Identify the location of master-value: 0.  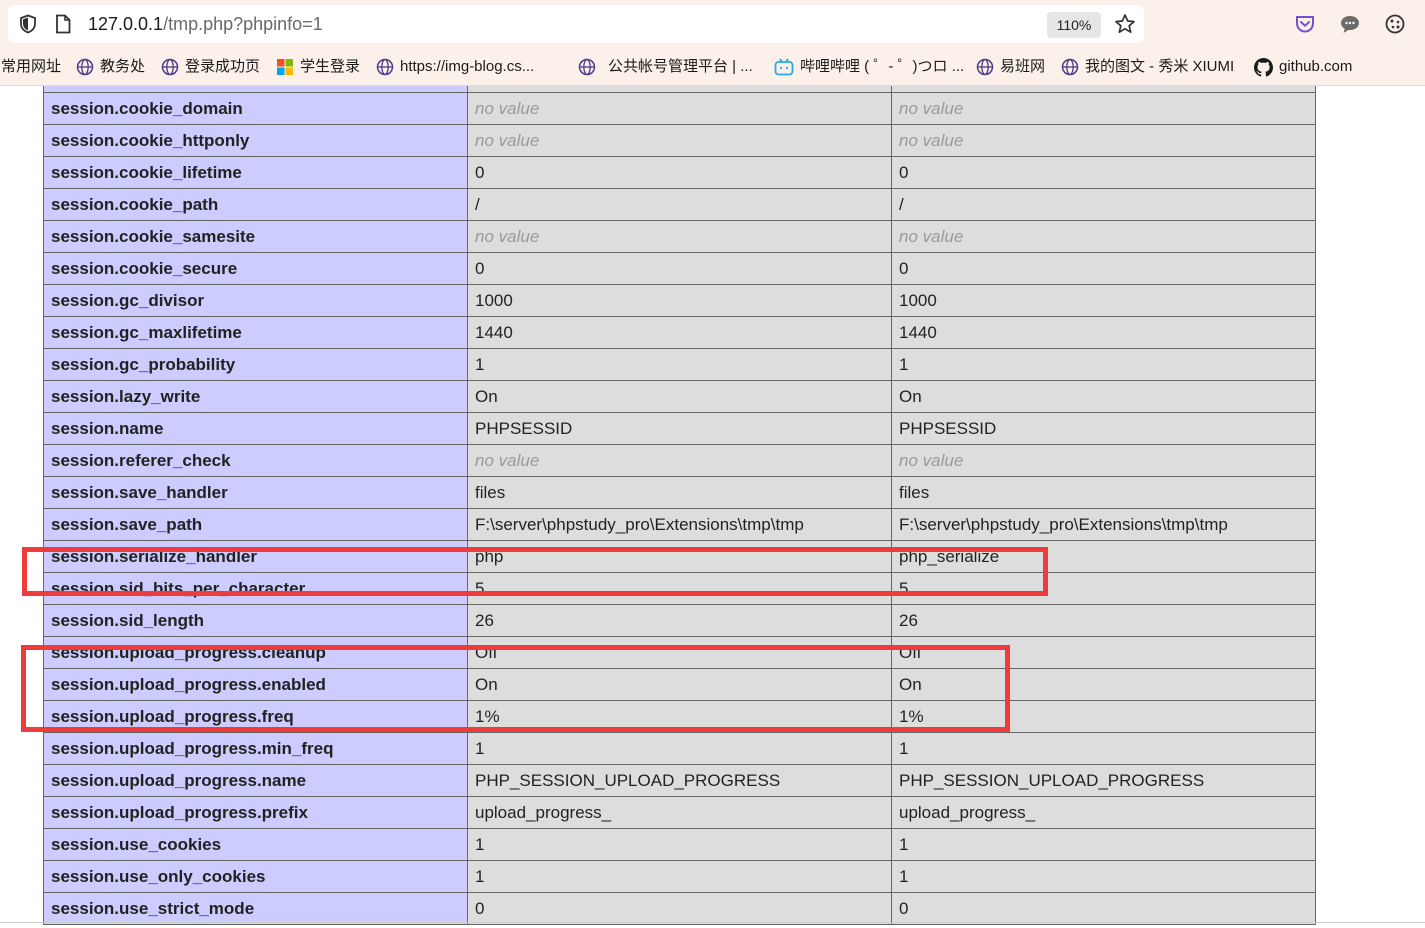
(1103, 908).